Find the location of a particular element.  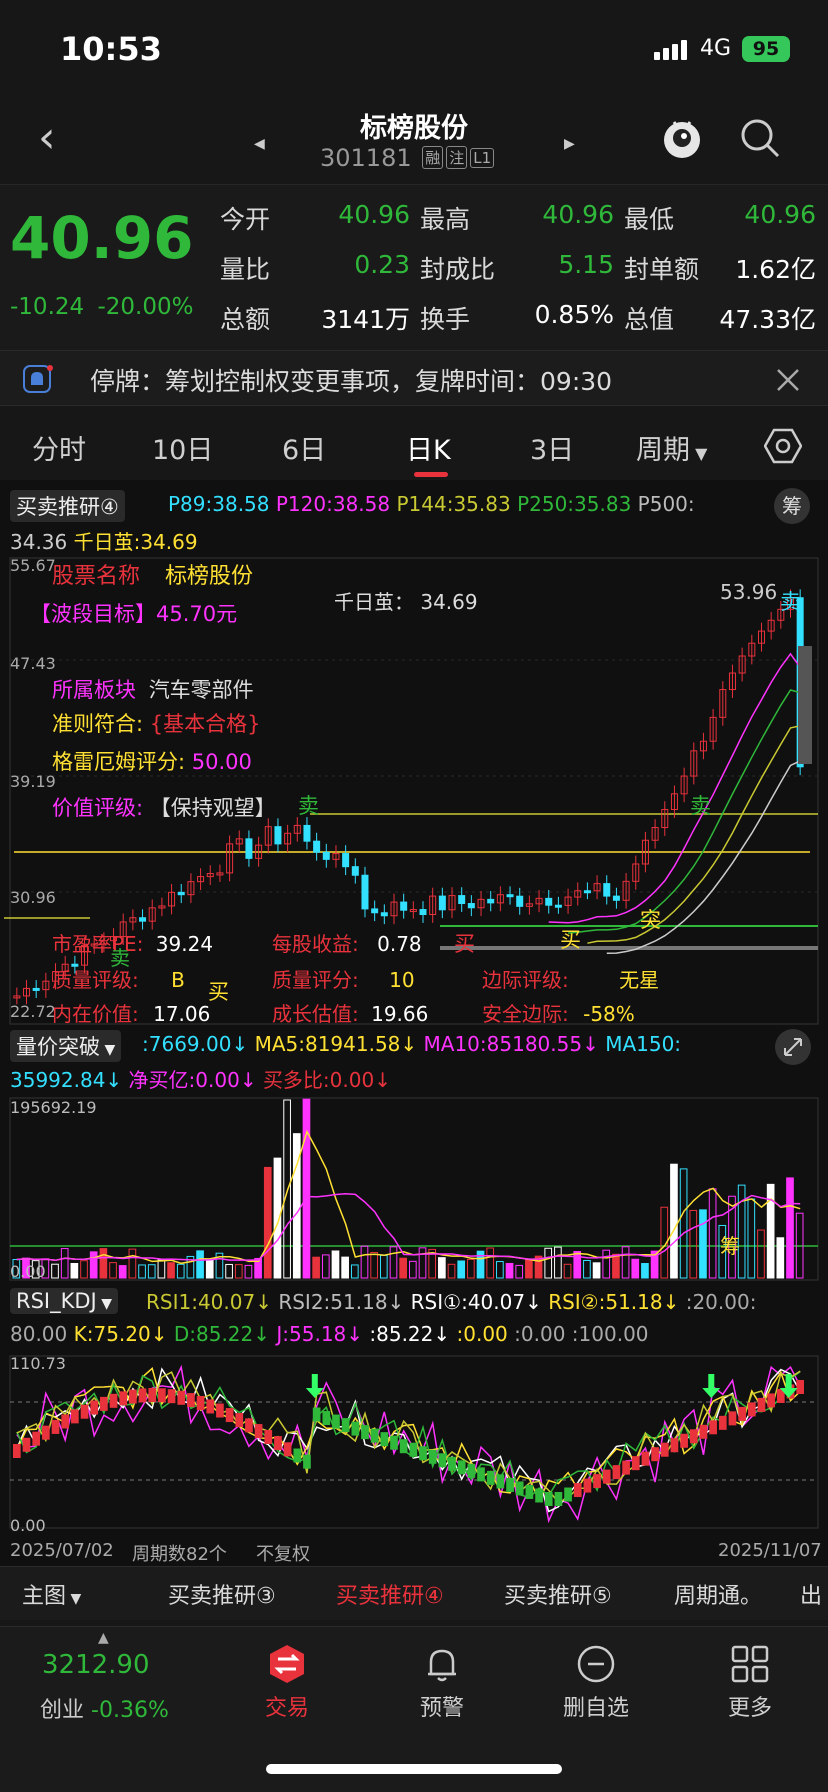

rule-row: 准则符合: {基本合格} is located at coordinates (156, 723).